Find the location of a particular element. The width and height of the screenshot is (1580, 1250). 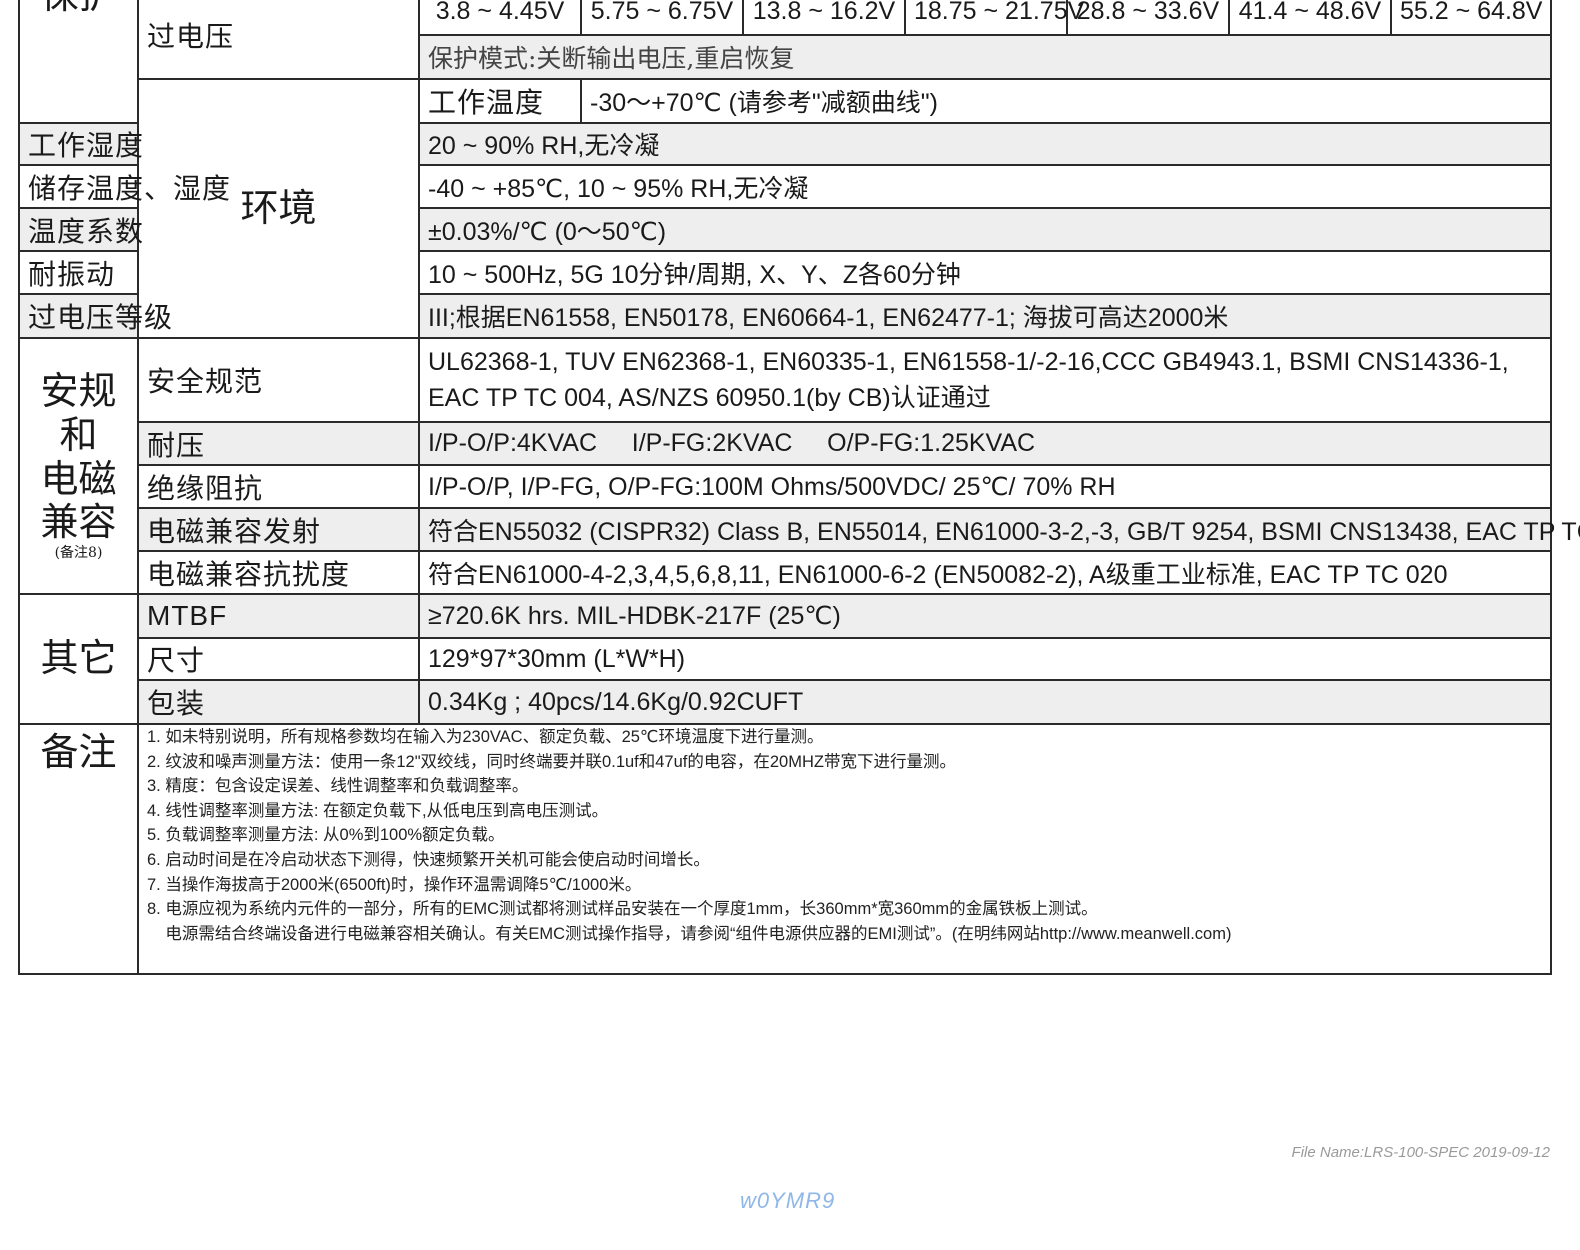

others-row-3: 包装 0.34Kg ; 40pcs/14.6Kg/0.92CUFT is located at coordinates (785, 702).